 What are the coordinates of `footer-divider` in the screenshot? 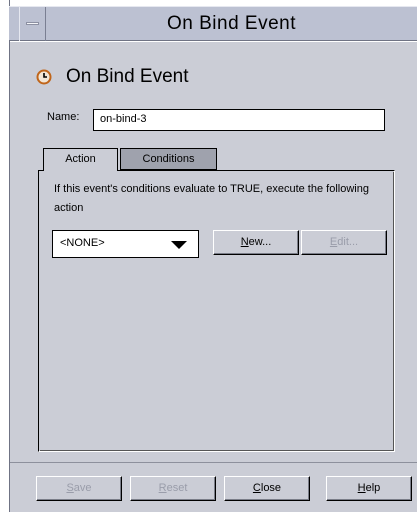 It's located at (213, 462).